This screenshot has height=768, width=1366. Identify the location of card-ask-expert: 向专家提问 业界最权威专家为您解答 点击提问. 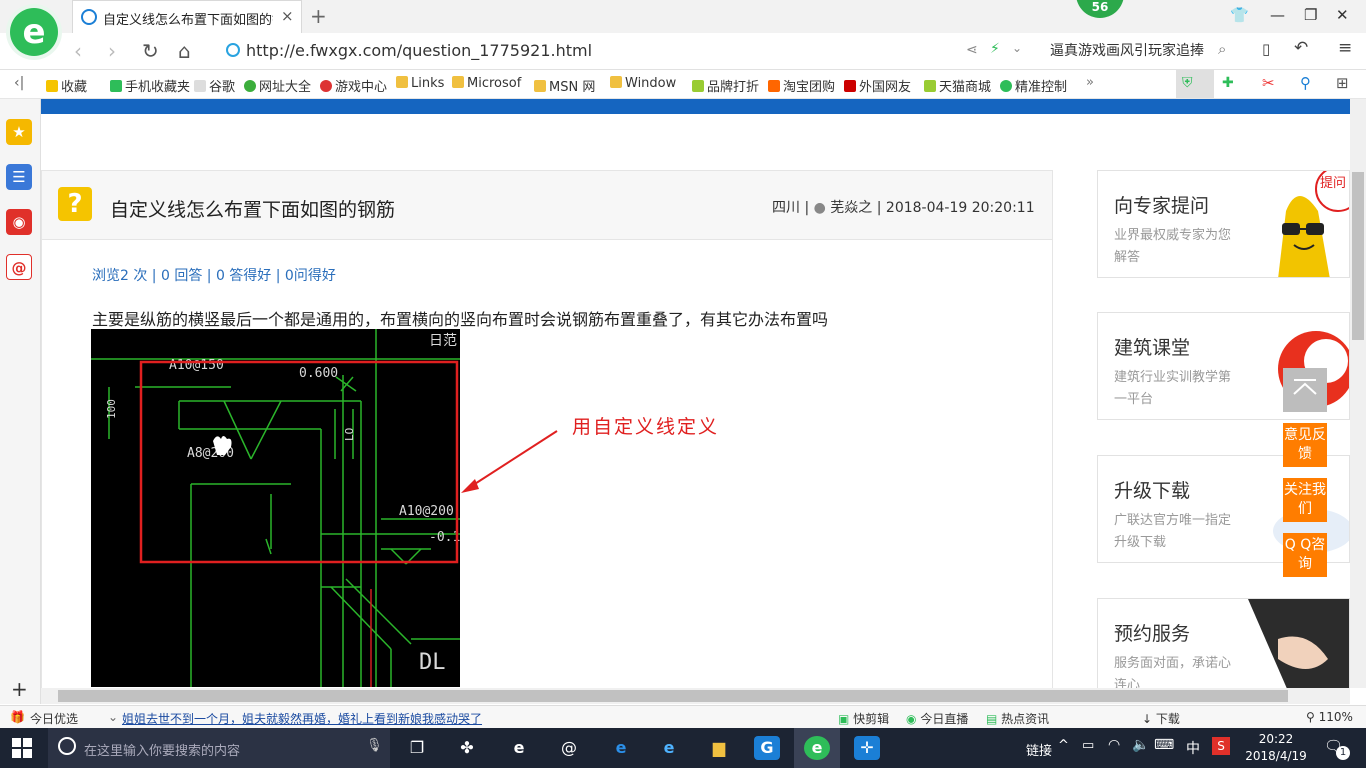
(1223, 224).